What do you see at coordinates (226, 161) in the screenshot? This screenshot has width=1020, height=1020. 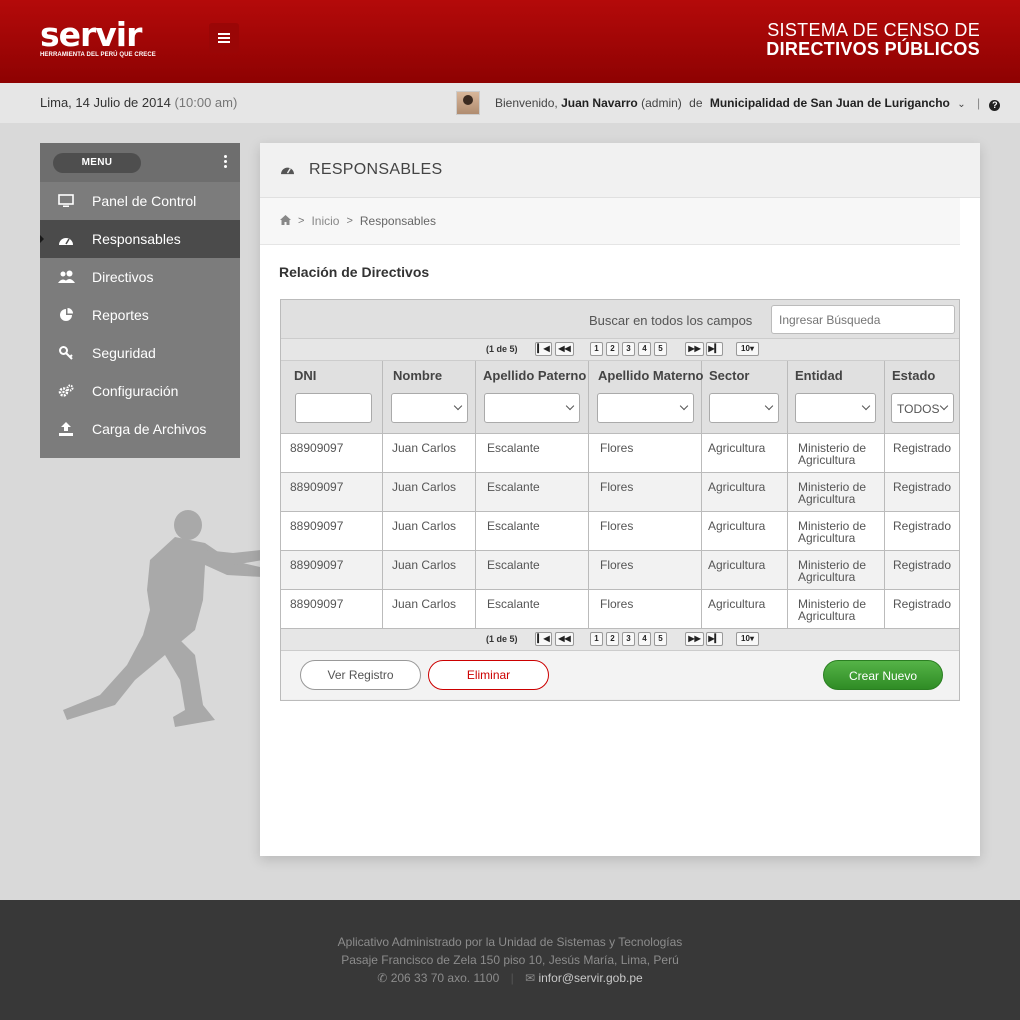 I see `more-options-icon` at bounding box center [226, 161].